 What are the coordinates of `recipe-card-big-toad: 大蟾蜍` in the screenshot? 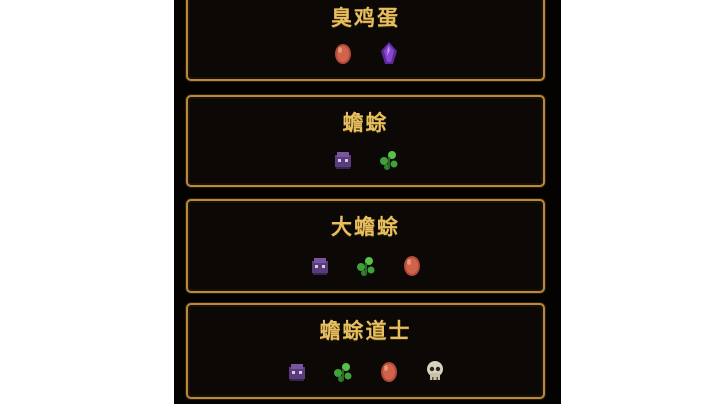 It's located at (365, 246).